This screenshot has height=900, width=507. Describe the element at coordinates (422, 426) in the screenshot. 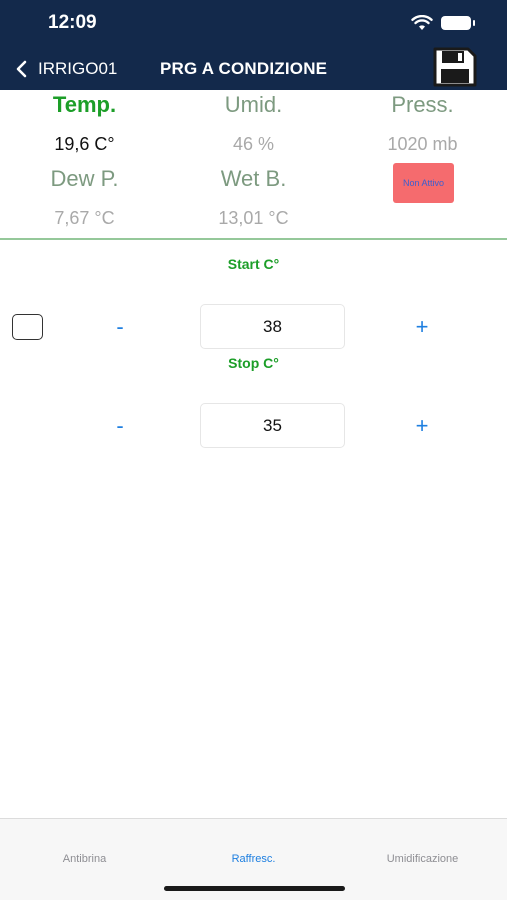

I see `stop-plus-button: +` at that location.